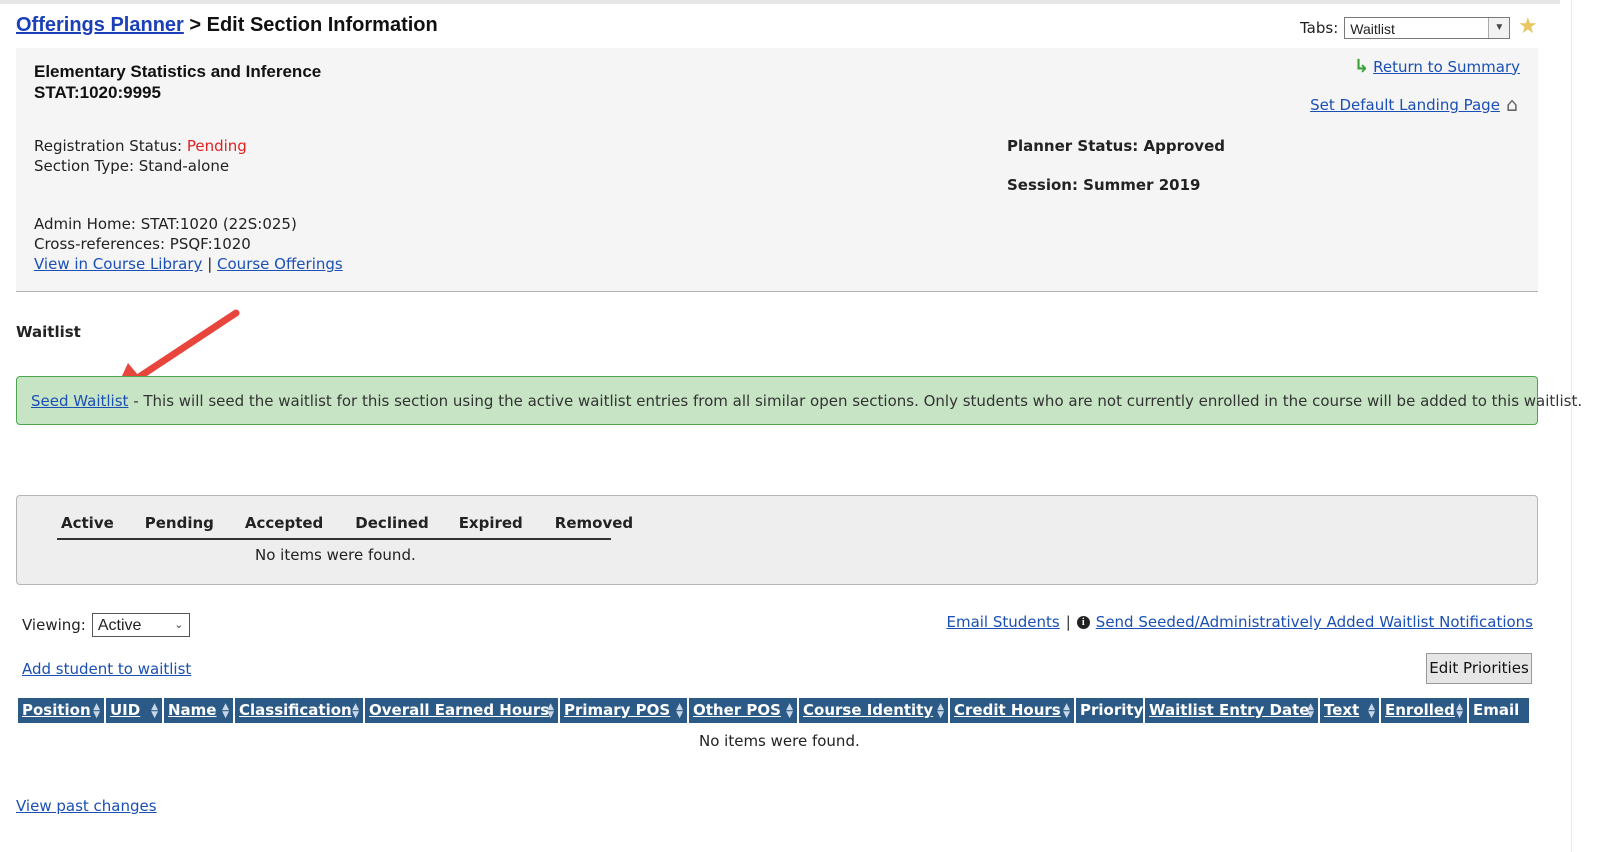  Describe the element at coordinates (1012, 710) in the screenshot. I see `col-credit-hours: Credit Hours ▲ ▼` at that location.